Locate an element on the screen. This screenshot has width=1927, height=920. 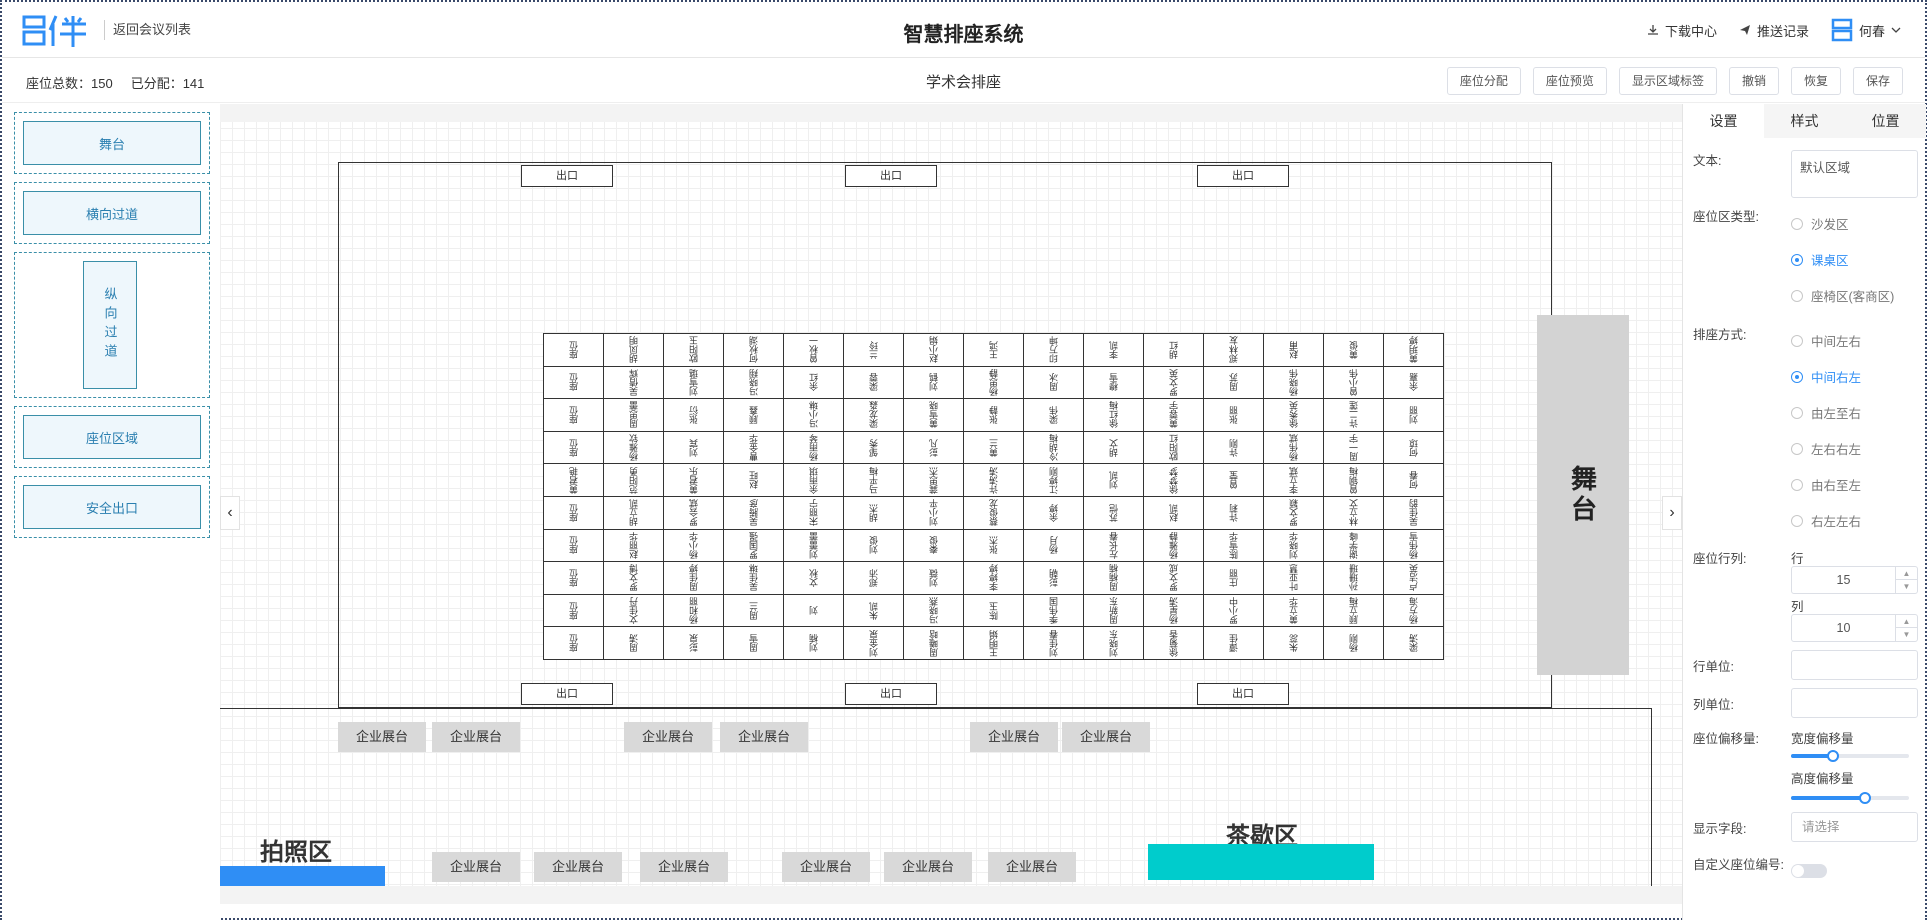
seat-cell: 罗国强 is located at coordinates (754, 546).